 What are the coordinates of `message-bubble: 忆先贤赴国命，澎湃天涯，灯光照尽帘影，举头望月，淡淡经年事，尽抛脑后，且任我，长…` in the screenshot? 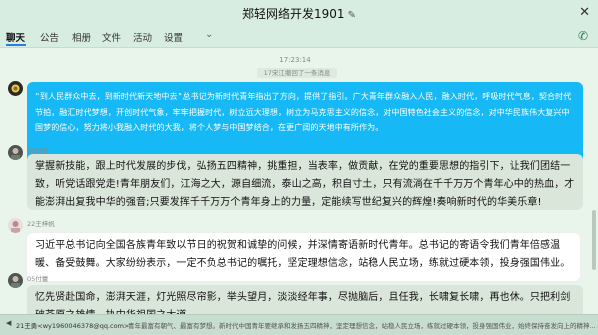 It's located at (305, 299).